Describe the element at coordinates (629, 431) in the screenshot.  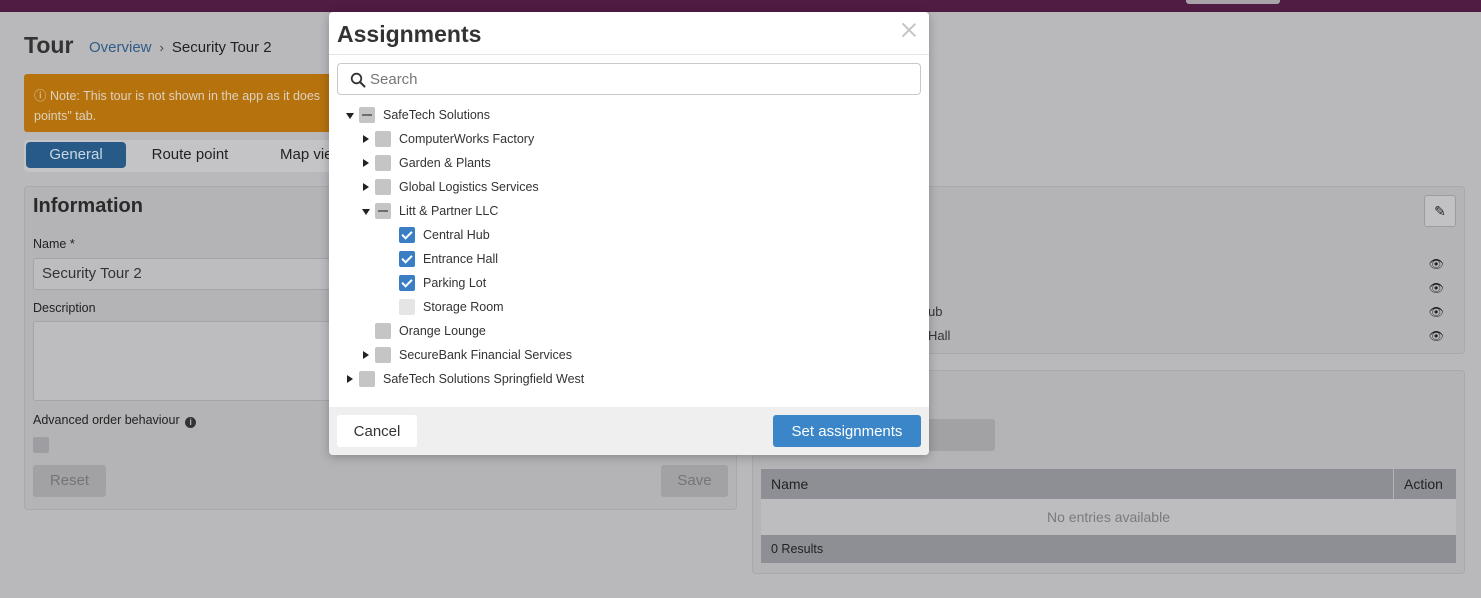
I see `modal-footer: Cancel Set assignments` at that location.